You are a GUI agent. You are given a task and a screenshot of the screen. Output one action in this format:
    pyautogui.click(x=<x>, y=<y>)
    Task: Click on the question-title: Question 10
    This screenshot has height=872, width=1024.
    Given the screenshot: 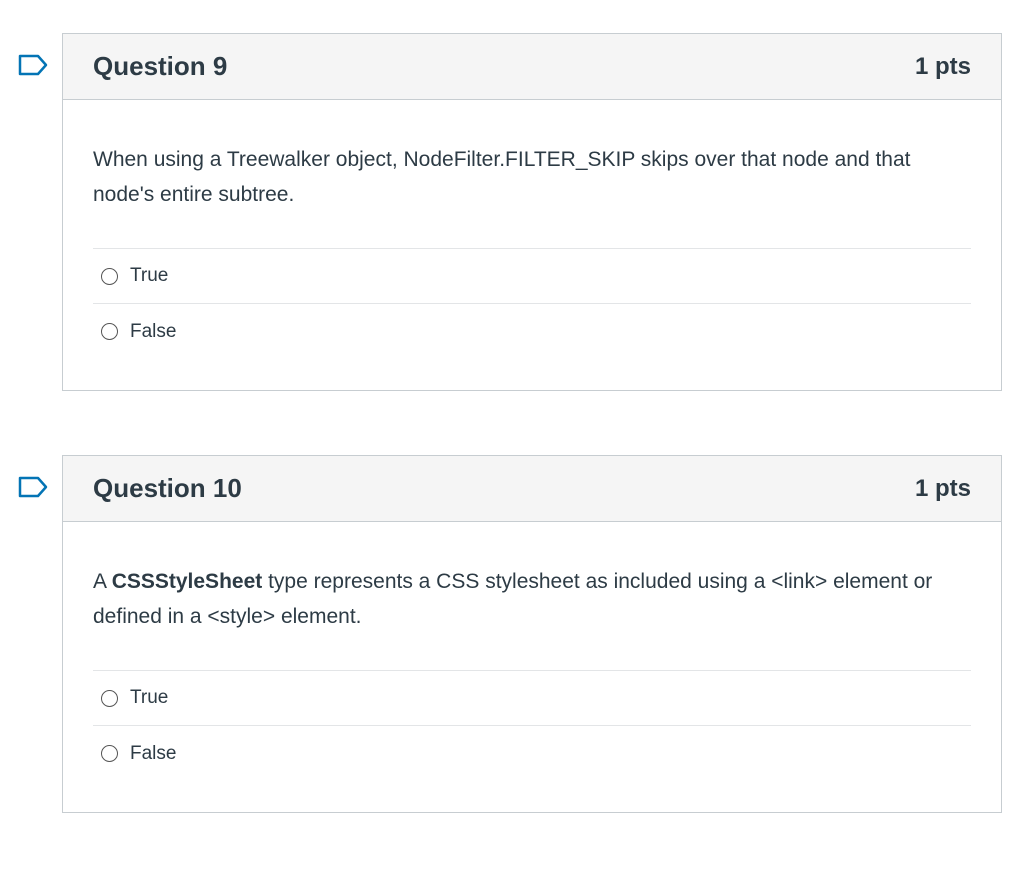 What is the action you would take?
    pyautogui.click(x=167, y=488)
    